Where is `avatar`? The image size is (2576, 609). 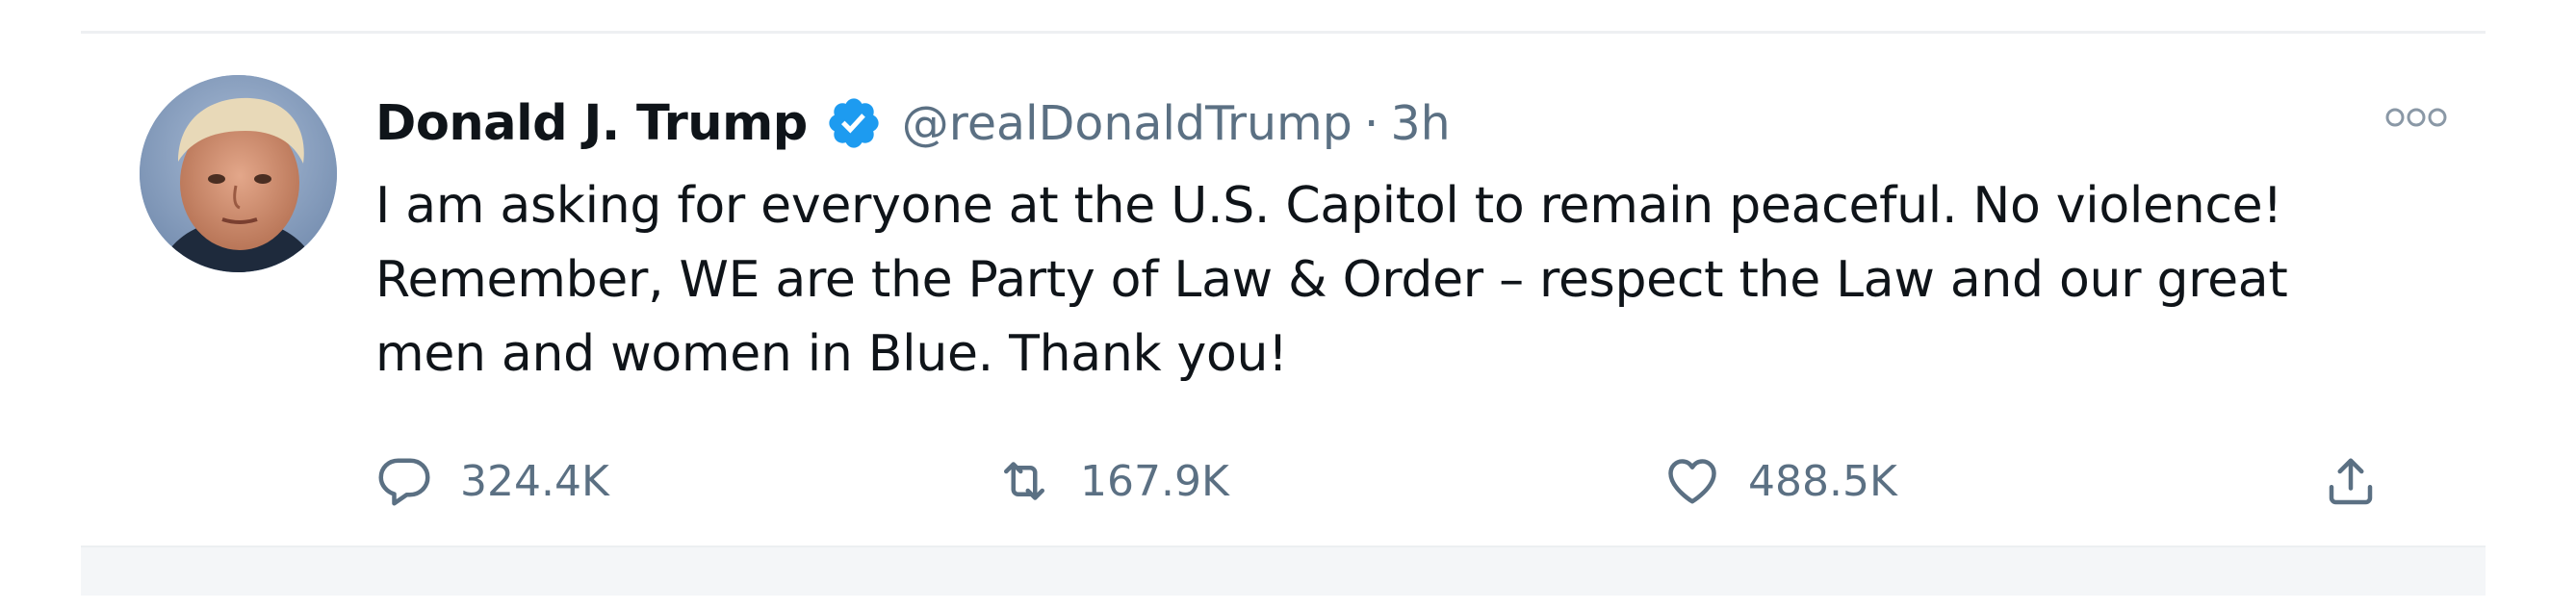 avatar is located at coordinates (238, 173).